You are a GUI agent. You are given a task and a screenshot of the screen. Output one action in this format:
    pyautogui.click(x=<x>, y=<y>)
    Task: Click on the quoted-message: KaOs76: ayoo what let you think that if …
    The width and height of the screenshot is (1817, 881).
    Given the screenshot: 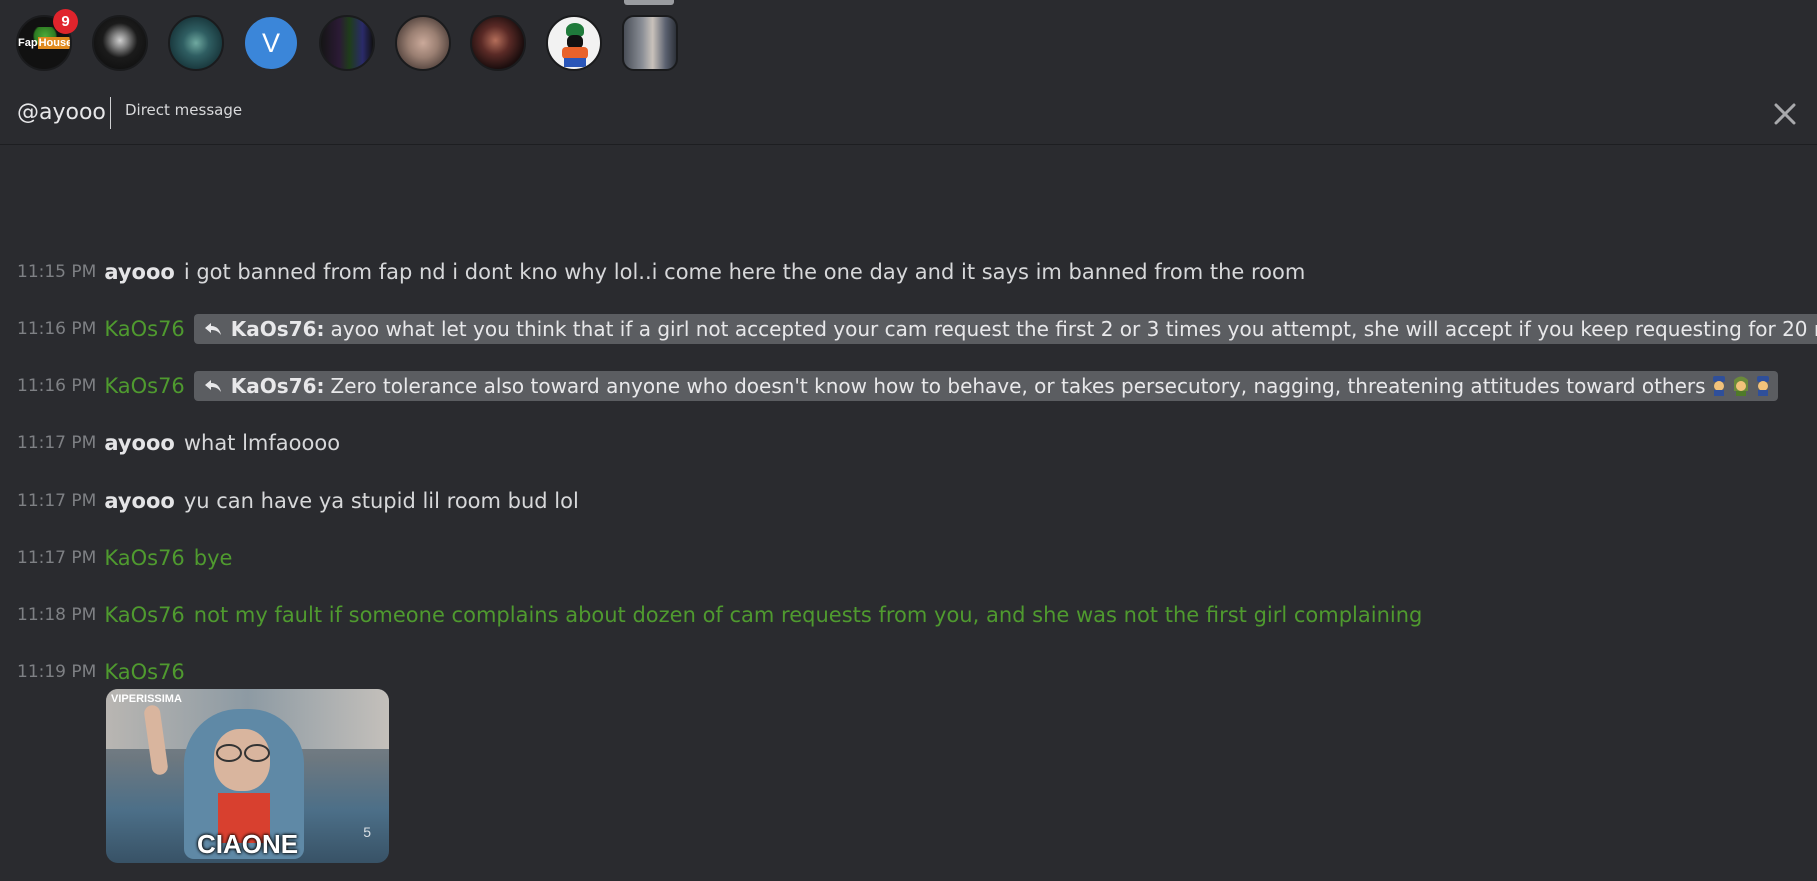 What is the action you would take?
    pyautogui.click(x=1005, y=329)
    